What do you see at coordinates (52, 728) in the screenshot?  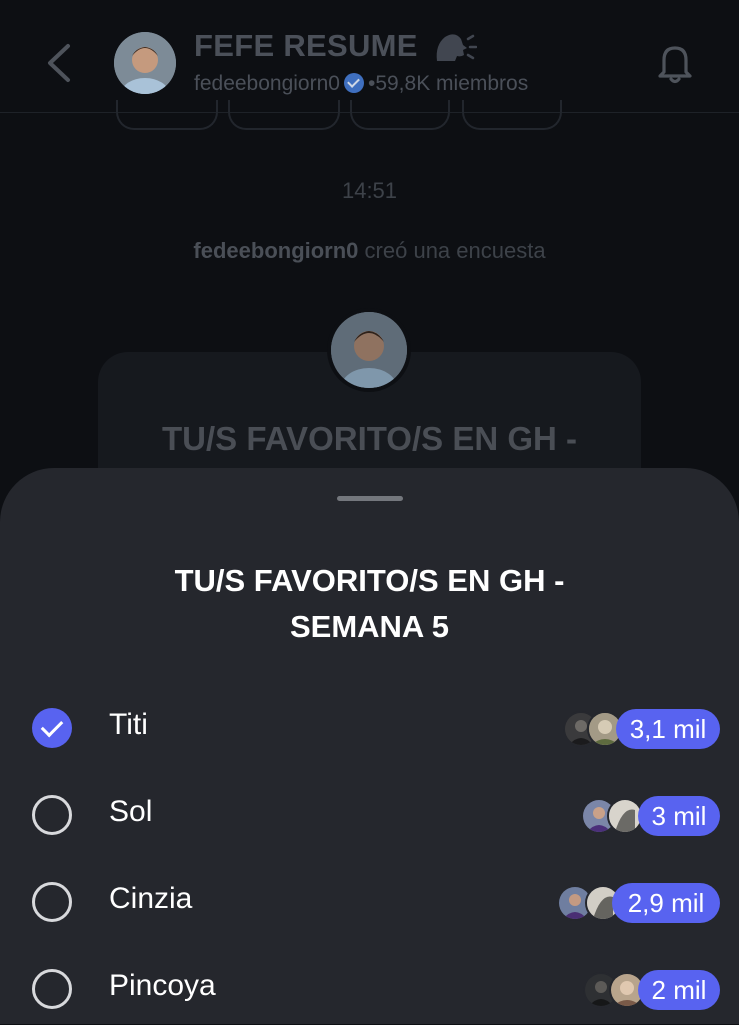 I see `checkmark-icon` at bounding box center [52, 728].